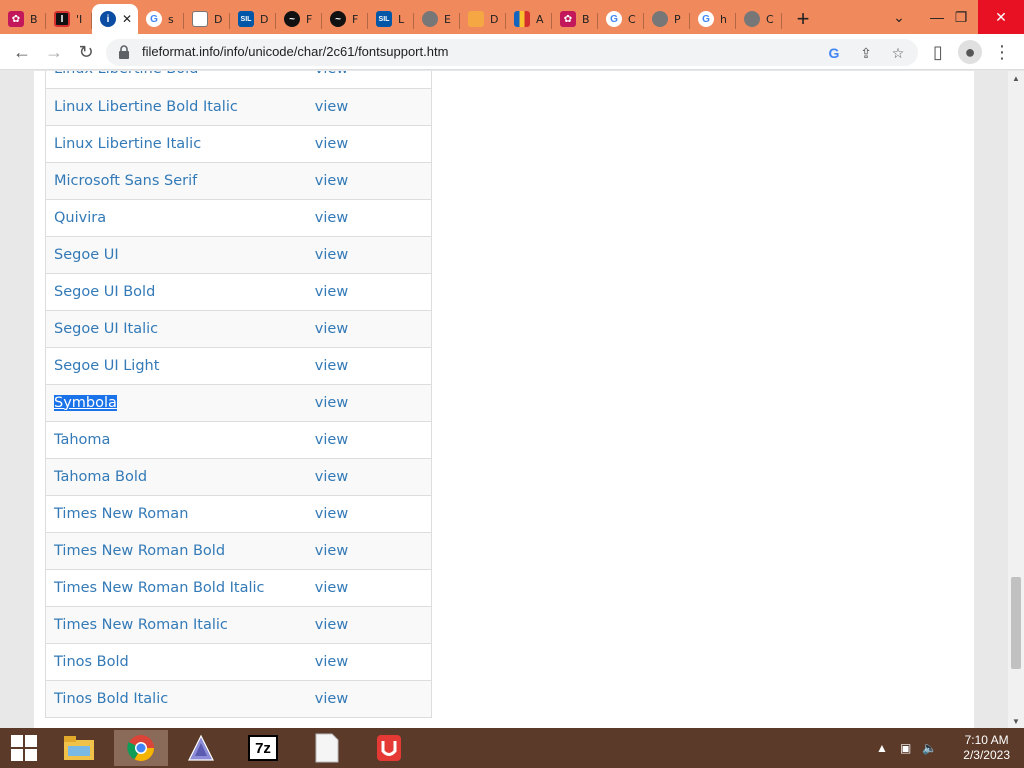 Image resolution: width=1024 pixels, height=768 pixels. Describe the element at coordinates (179, 255) in the screenshot. I see `font-name-link: Segoe UI` at that location.